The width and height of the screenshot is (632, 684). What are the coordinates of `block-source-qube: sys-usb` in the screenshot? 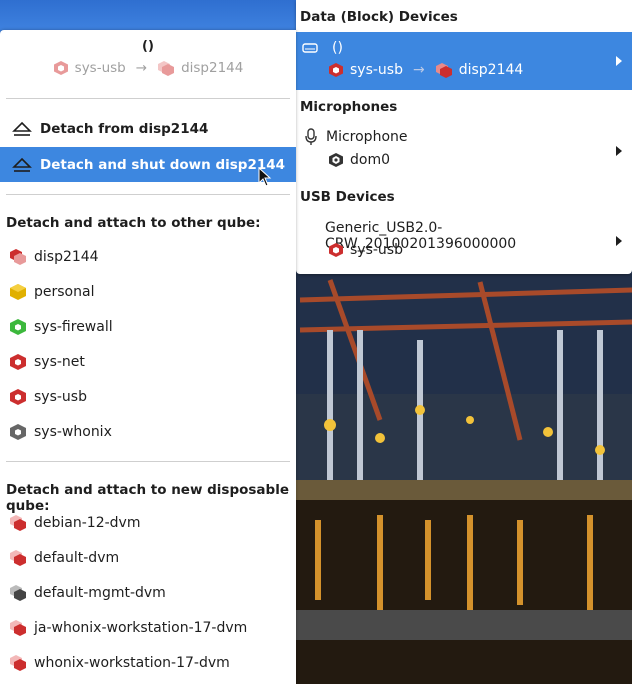 It's located at (376, 70).